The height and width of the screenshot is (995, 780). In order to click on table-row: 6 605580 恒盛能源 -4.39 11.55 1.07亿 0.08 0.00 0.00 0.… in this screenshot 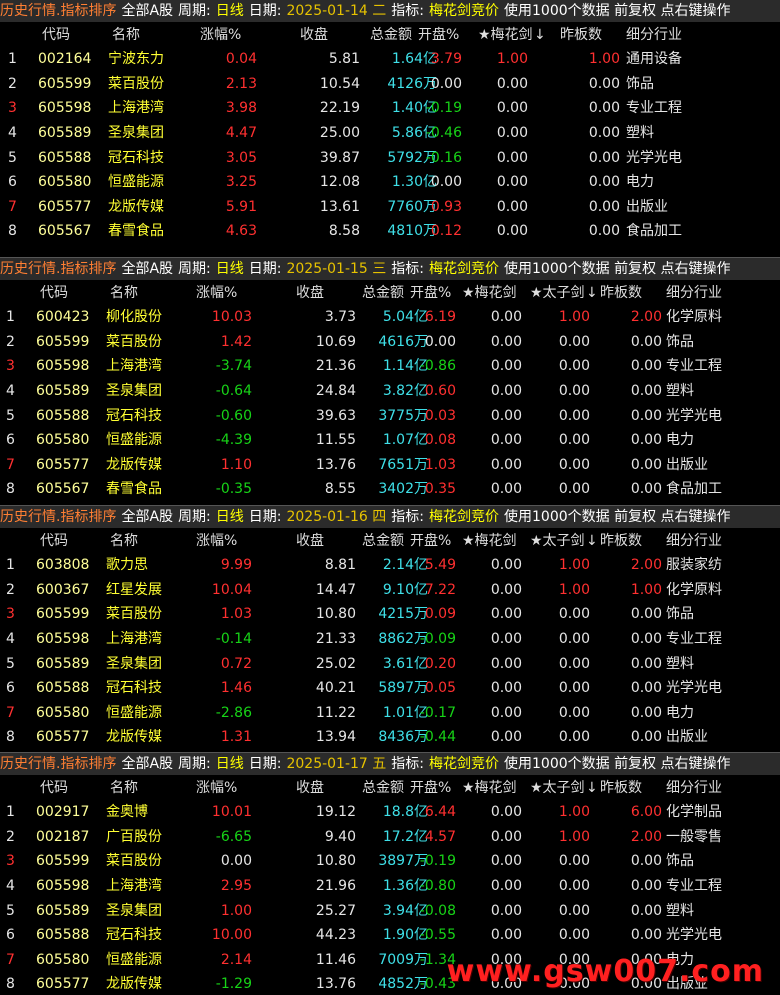, I will do `click(390, 440)`.